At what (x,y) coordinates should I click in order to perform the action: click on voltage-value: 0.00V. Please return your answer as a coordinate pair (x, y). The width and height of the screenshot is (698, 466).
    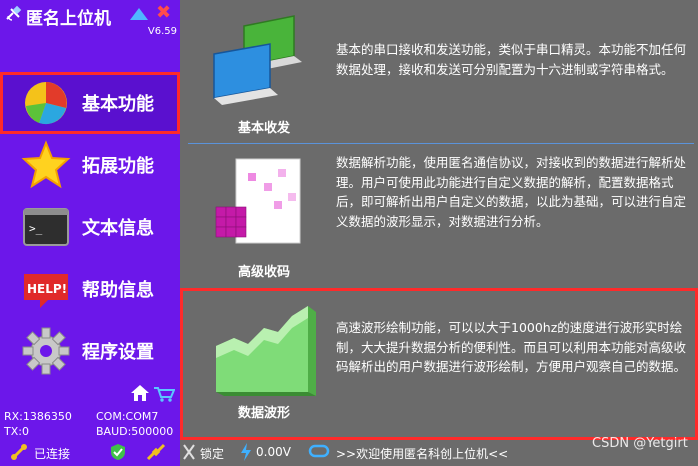
    Looking at the image, I should click on (273, 452).